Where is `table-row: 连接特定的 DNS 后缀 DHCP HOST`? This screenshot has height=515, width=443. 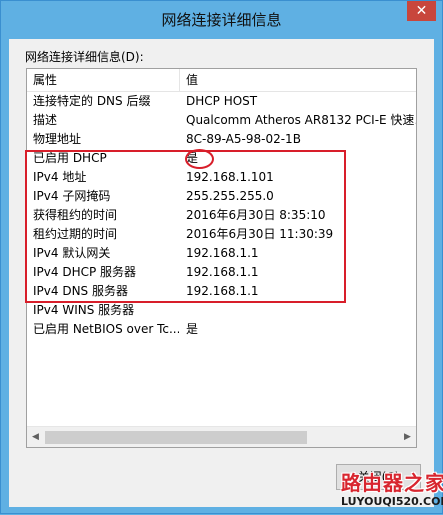 table-row: 连接特定的 DNS 后缀 DHCP HOST is located at coordinates (221, 101).